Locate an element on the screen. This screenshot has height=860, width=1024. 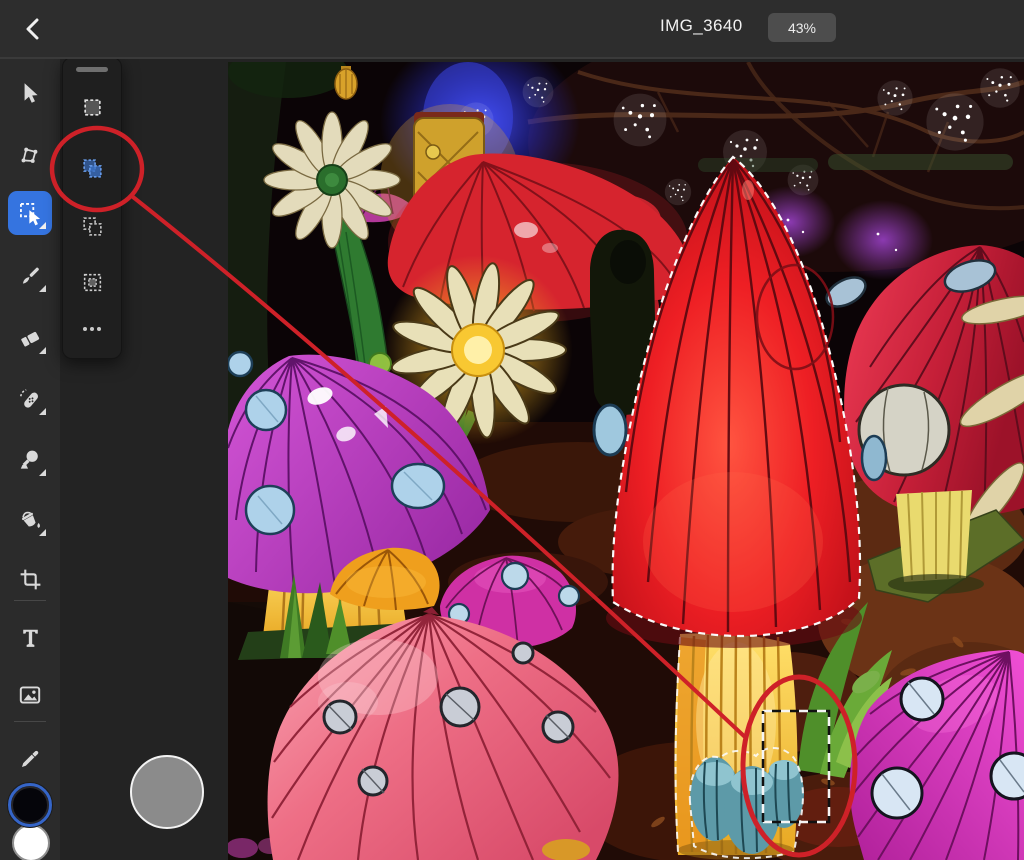
tool-fill is located at coordinates (30, 520).